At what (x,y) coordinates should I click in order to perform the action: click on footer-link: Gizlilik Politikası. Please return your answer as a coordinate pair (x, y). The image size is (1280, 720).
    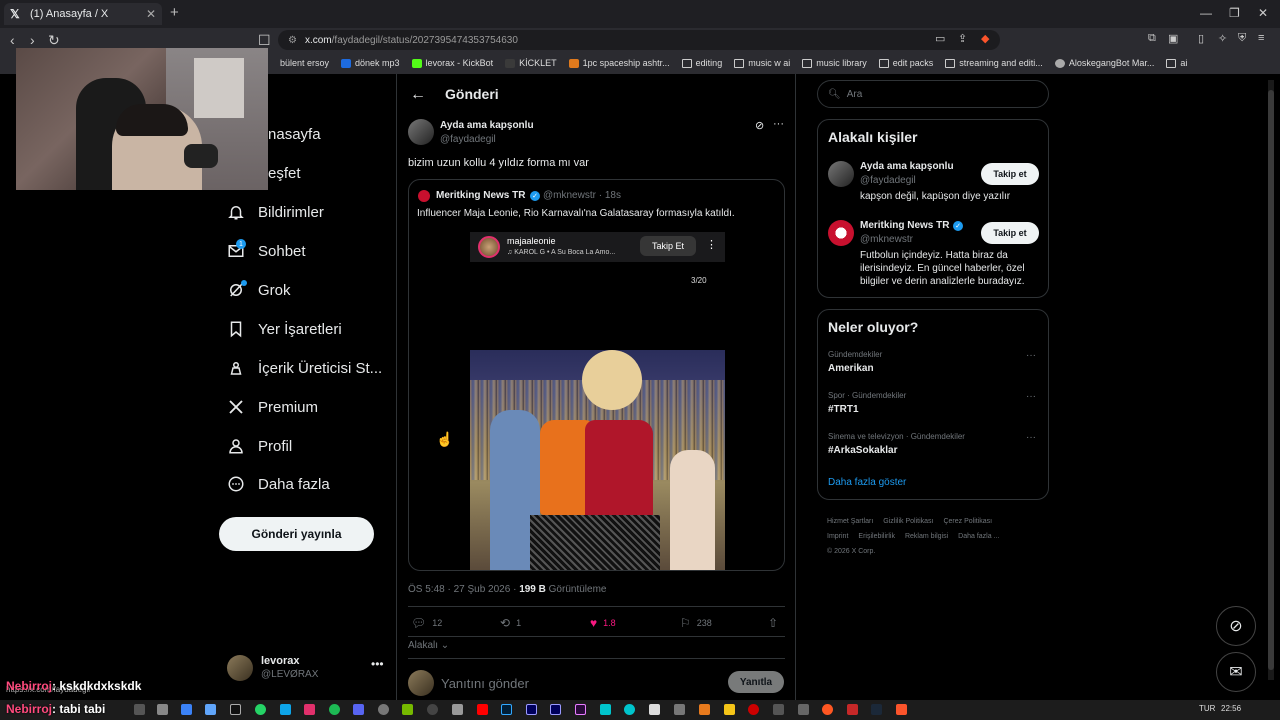
    Looking at the image, I should click on (908, 521).